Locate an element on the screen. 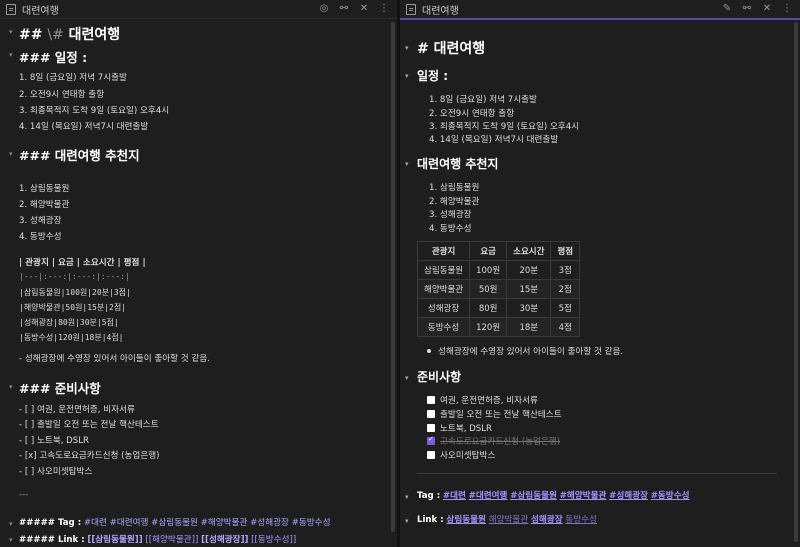 The width and height of the screenshot is (800, 547). table-cell: 50원 is located at coordinates (488, 289).